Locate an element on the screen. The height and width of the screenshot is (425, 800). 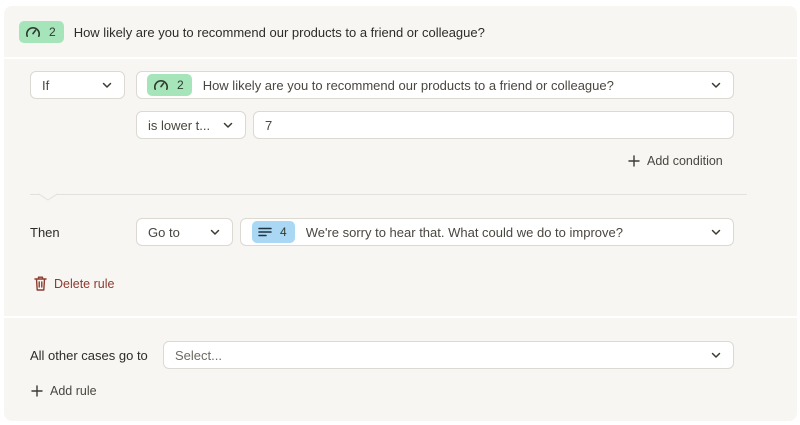
delete-rule-label: Delete rule is located at coordinates (84, 283).